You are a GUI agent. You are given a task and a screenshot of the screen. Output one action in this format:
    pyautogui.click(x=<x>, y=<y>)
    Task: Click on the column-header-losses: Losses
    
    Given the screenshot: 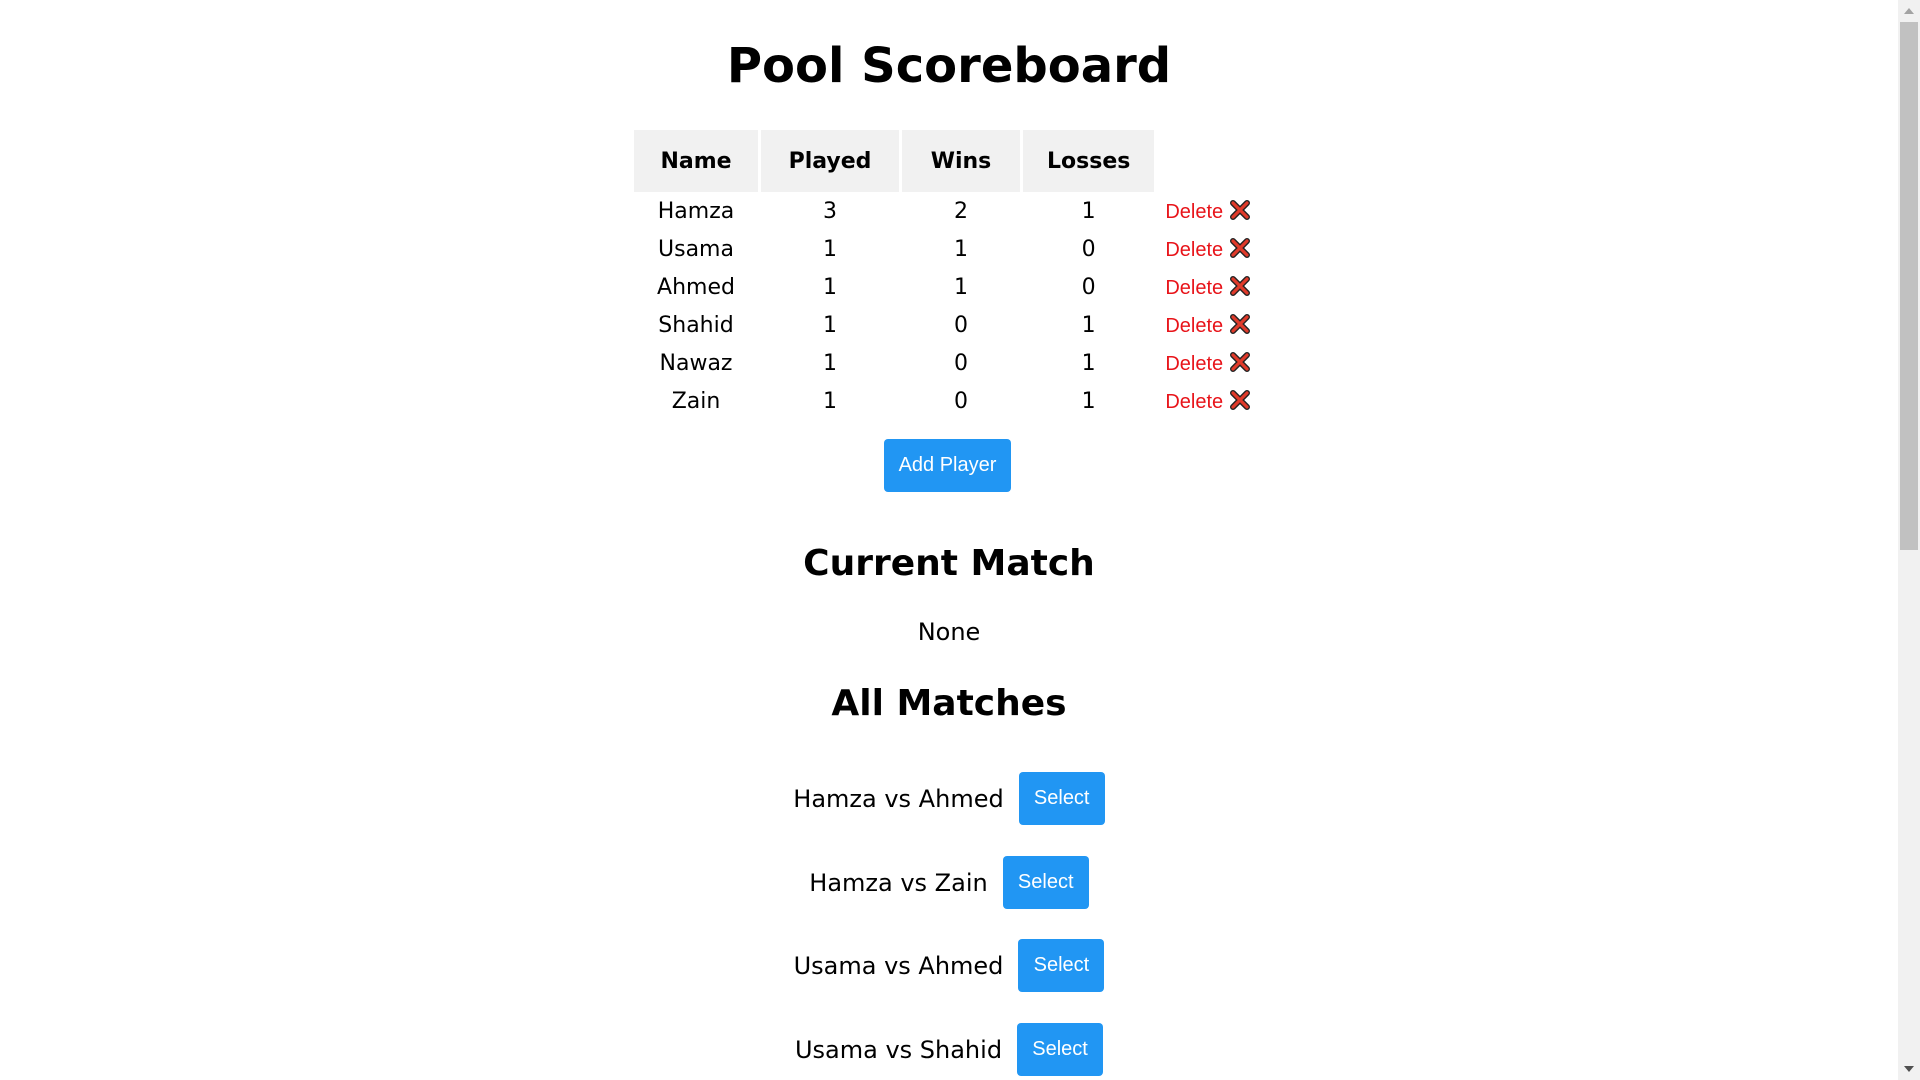 What is the action you would take?
    pyautogui.click(x=1089, y=161)
    